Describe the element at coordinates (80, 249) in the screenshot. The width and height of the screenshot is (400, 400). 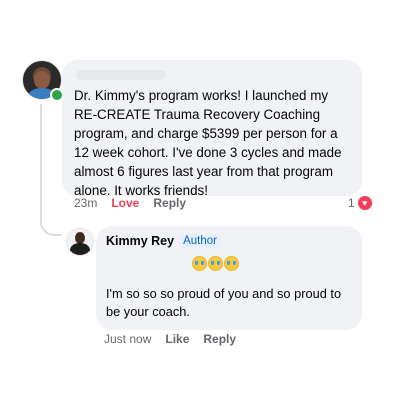
I see `avatar-body` at that location.